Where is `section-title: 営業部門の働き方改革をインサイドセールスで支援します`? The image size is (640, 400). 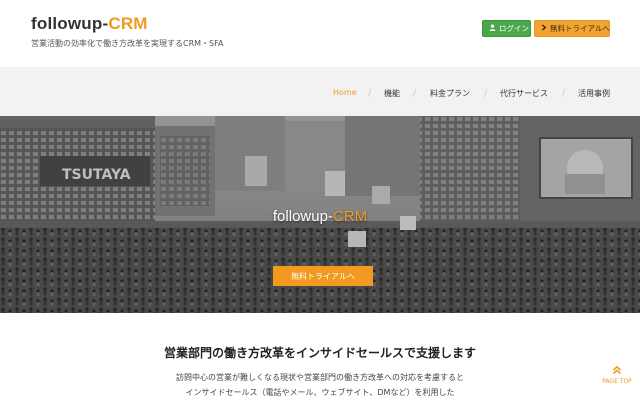
section-title: 営業部門の働き方改革をインサイドセールスで支援します is located at coordinates (319, 353).